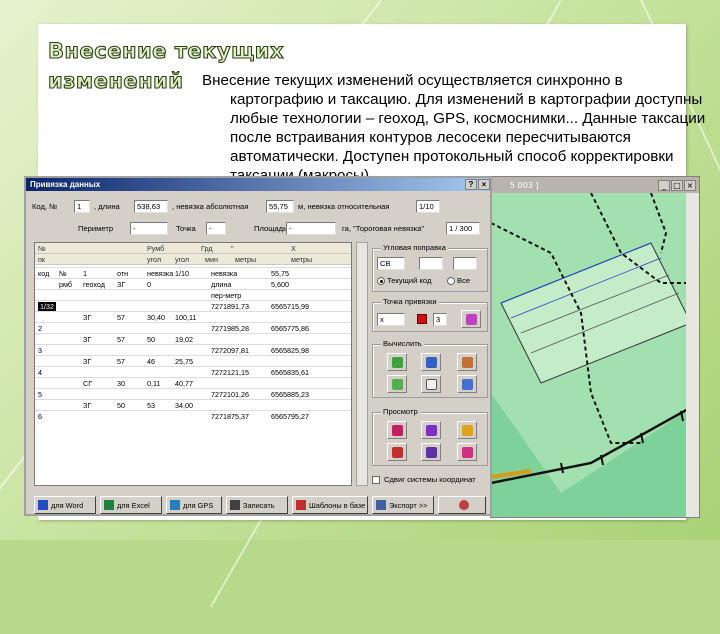  What do you see at coordinates (677, 185) in the screenshot?
I see `maximize-button: □` at bounding box center [677, 185].